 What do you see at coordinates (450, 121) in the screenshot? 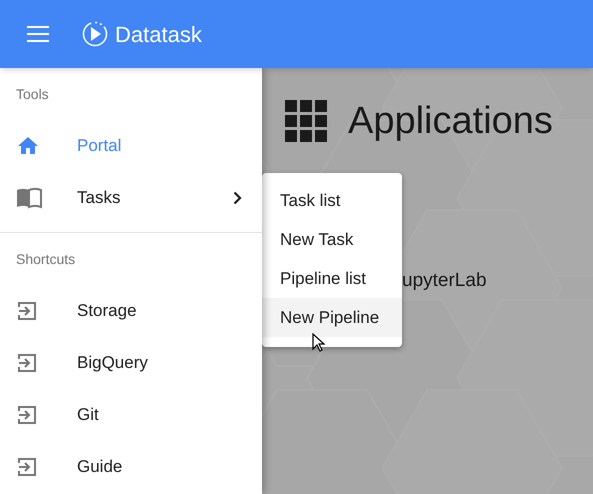
I see `page-heading: Applications` at bounding box center [450, 121].